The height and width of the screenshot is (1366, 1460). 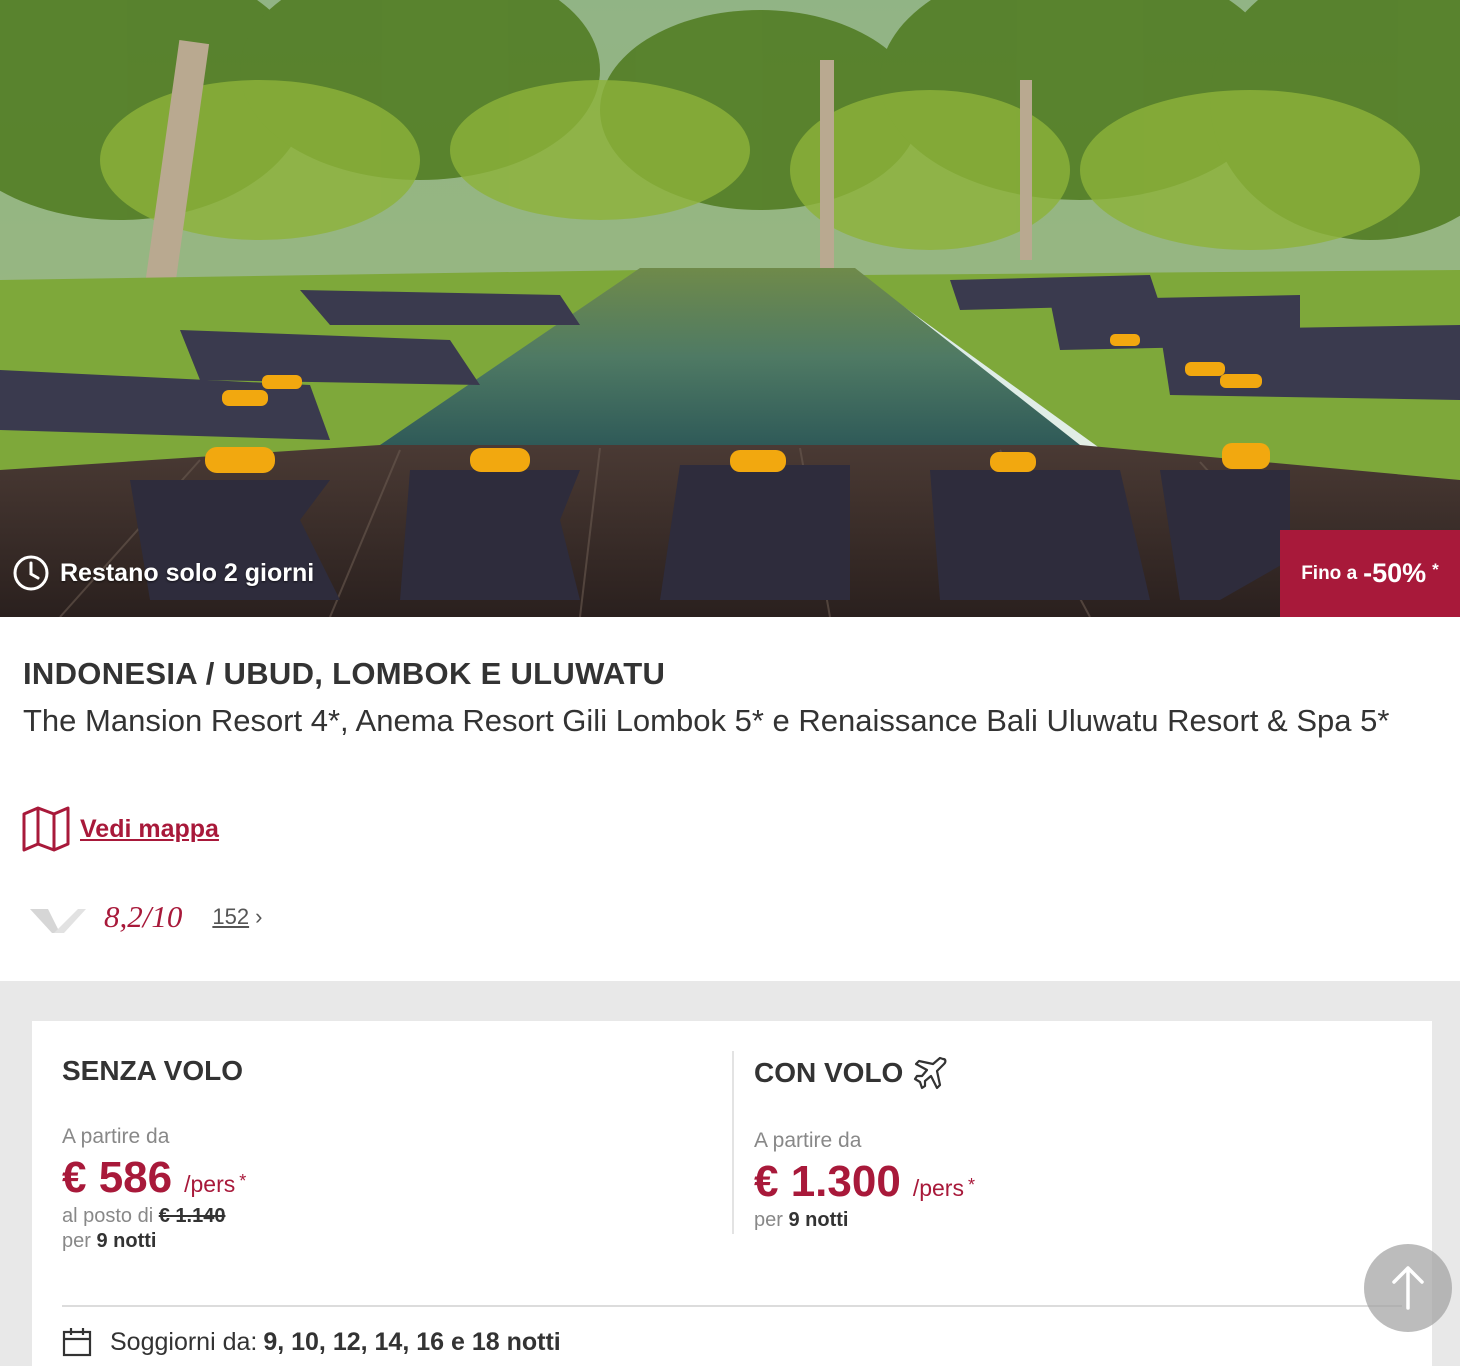 I want to click on countdown-badge: Restano solo 2 giorni, so click(x=163, y=573).